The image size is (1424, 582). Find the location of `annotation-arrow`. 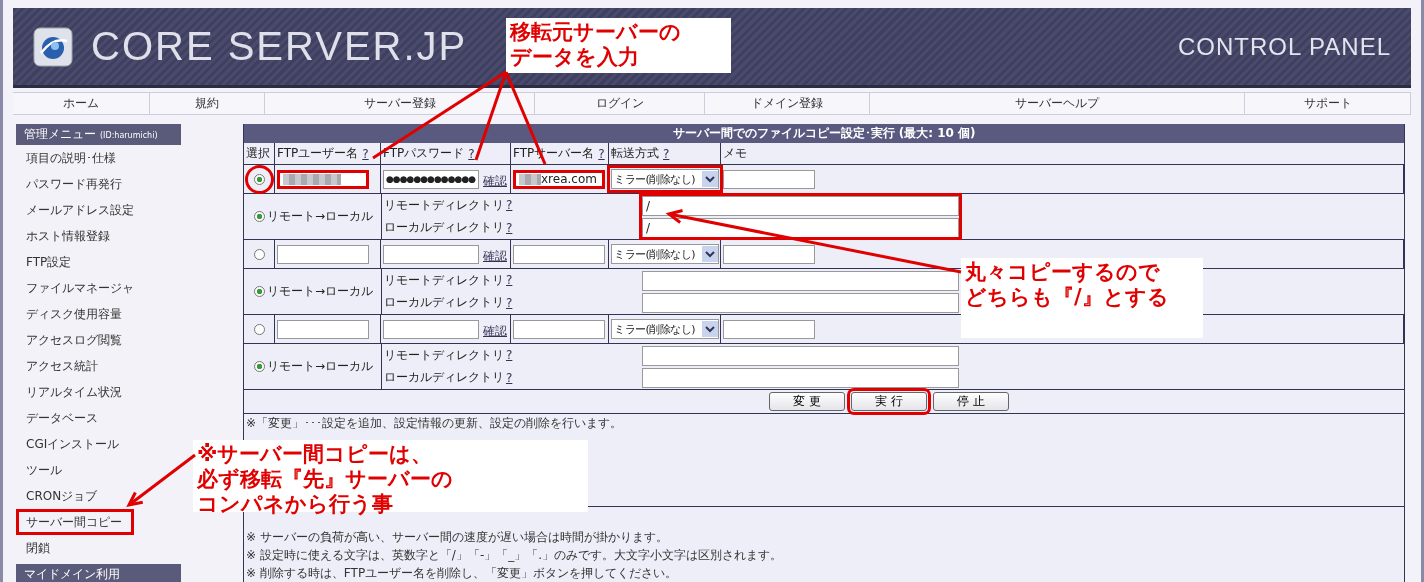

annotation-arrow is located at coordinates (161, 480).